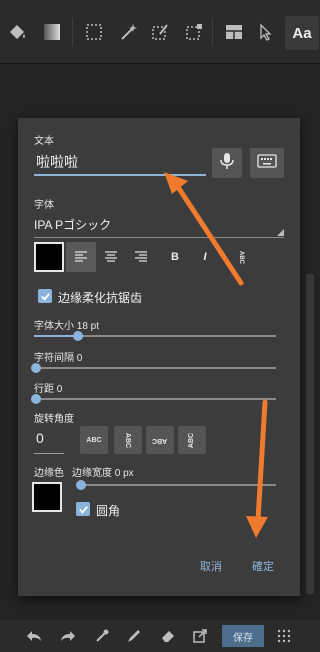 The height and width of the screenshot is (652, 320). Describe the element at coordinates (128, 32) in the screenshot. I see `magic-wand-icon` at that location.